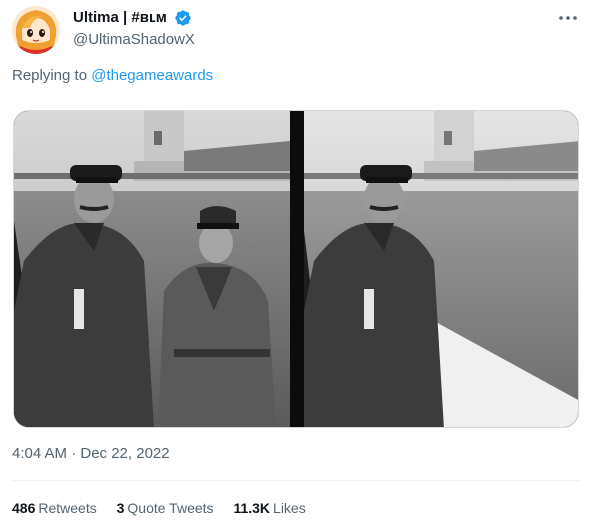  I want to click on quote-tweets-label: Quote Tweets, so click(170, 508).